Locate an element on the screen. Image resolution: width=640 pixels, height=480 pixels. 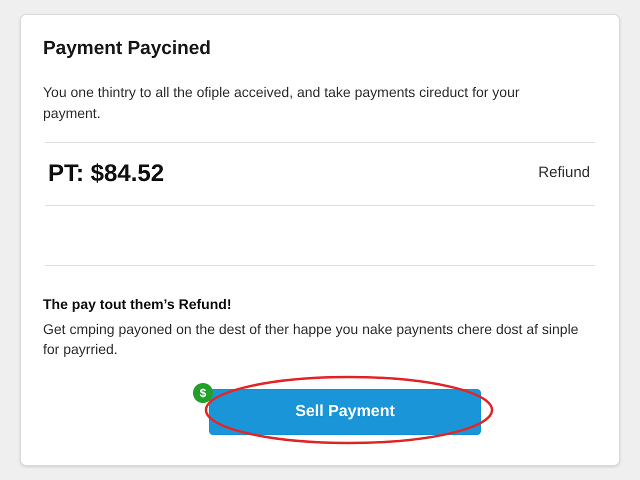
card-description: You one thintry to all the ofiple acceived, and take payments cireduct for your payment. is located at coordinates (282, 102).